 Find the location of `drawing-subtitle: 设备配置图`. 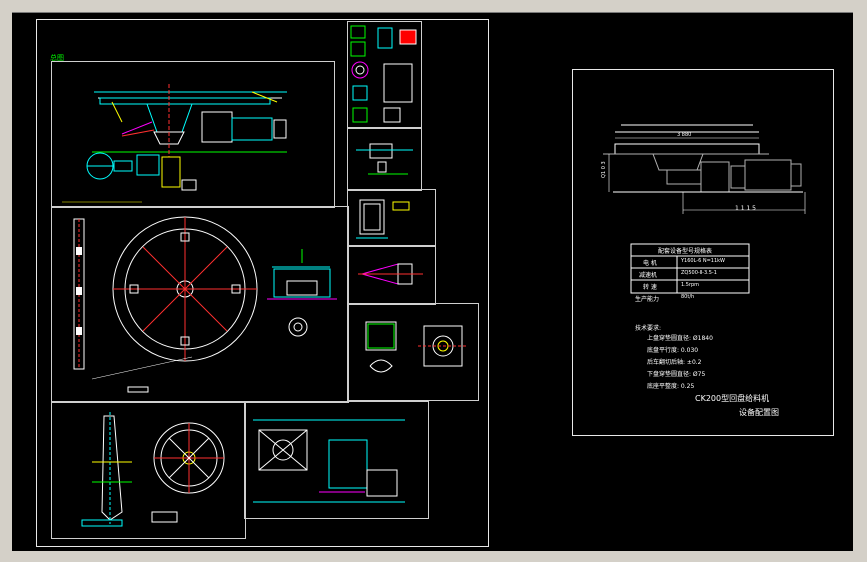

drawing-subtitle: 设备配置图 is located at coordinates (759, 412).